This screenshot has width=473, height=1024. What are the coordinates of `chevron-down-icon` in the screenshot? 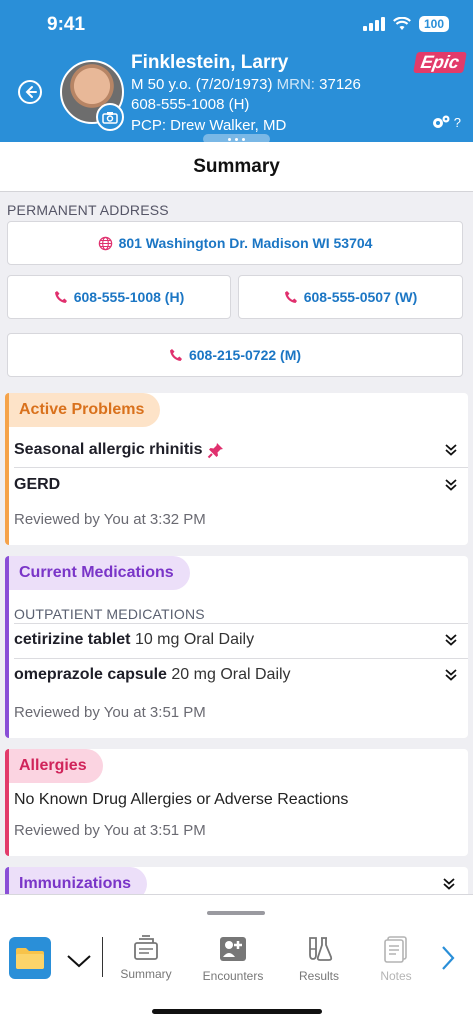 It's located at (79, 961).